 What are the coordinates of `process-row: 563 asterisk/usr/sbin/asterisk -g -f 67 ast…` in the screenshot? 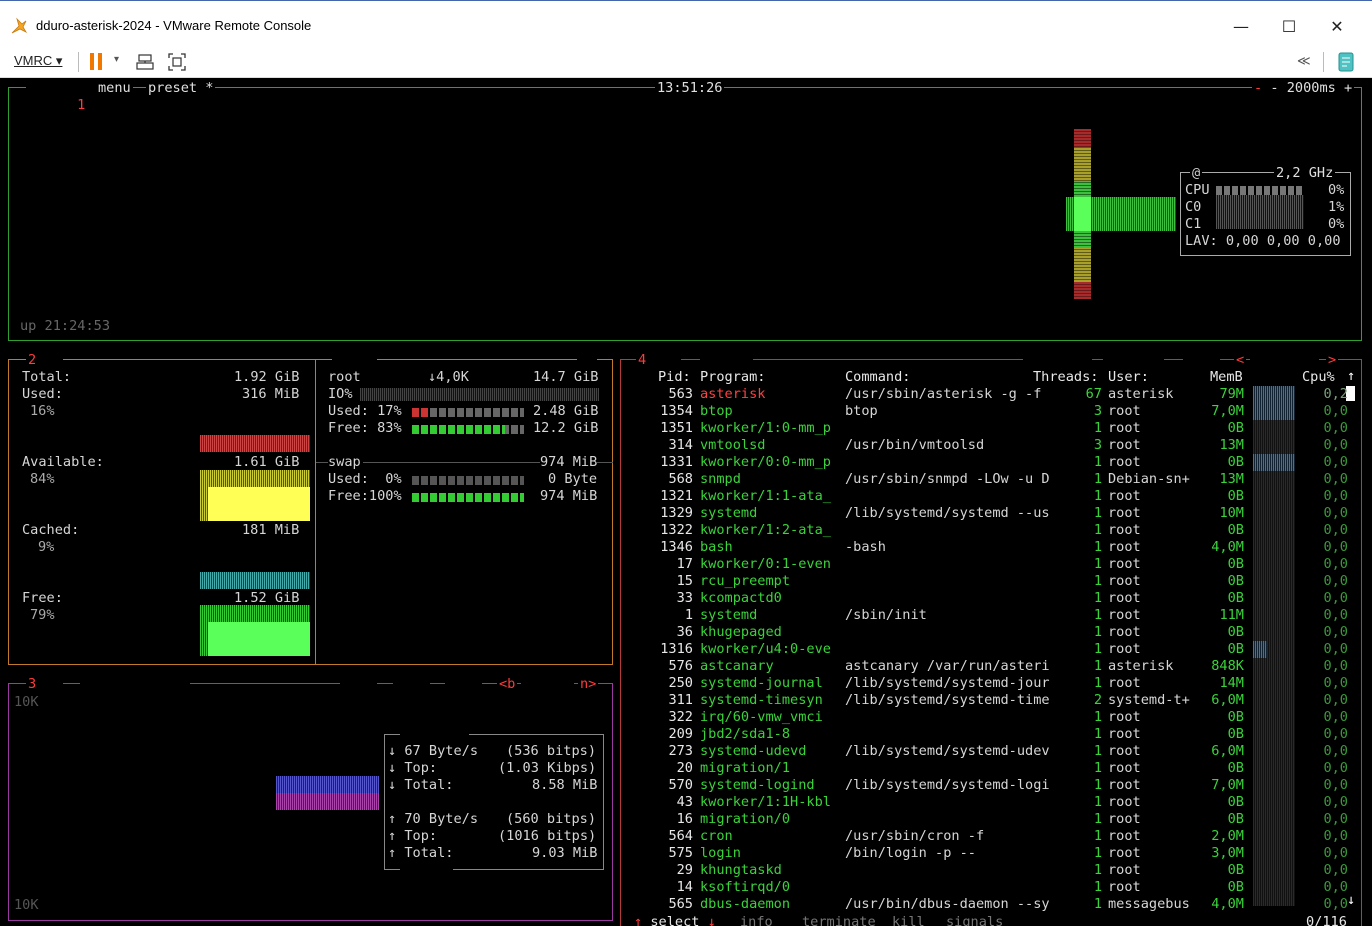 It's located at (992, 394).